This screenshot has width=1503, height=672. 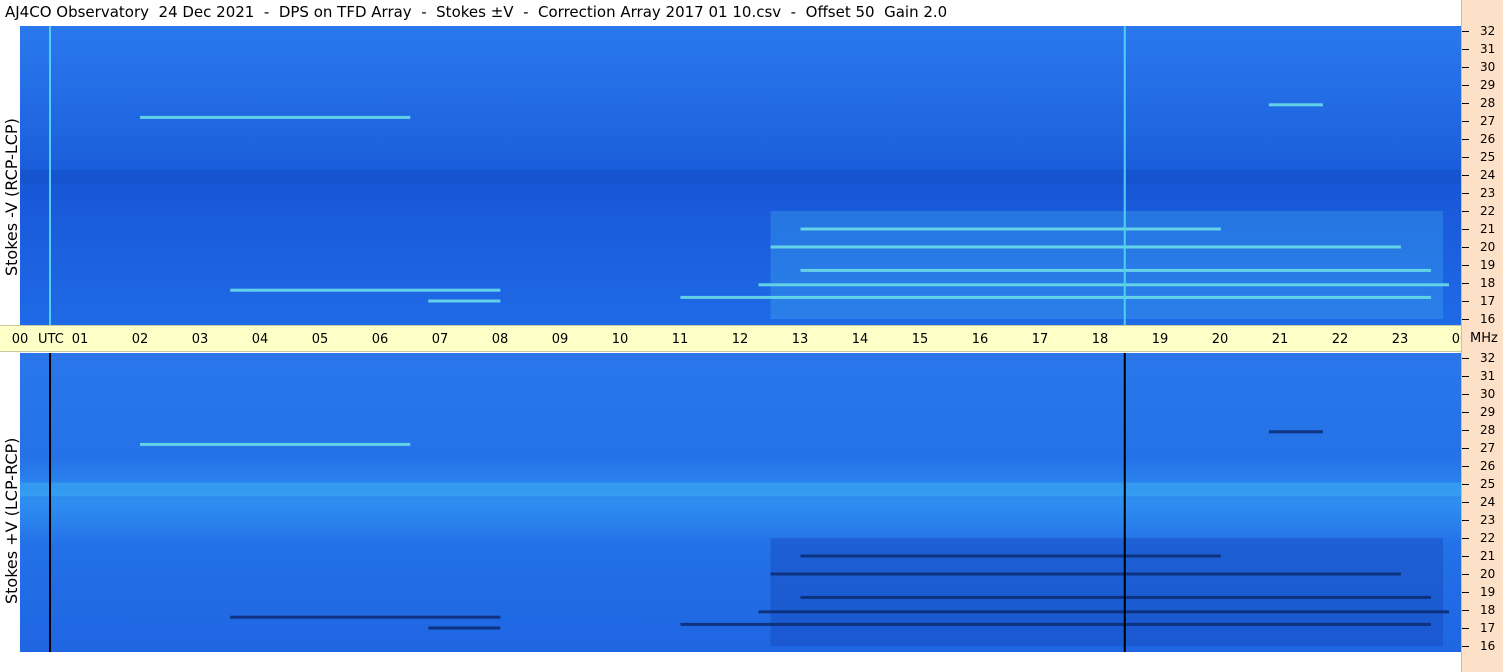 I want to click on frequency-tick-label: 28, so click(x=1488, y=103).